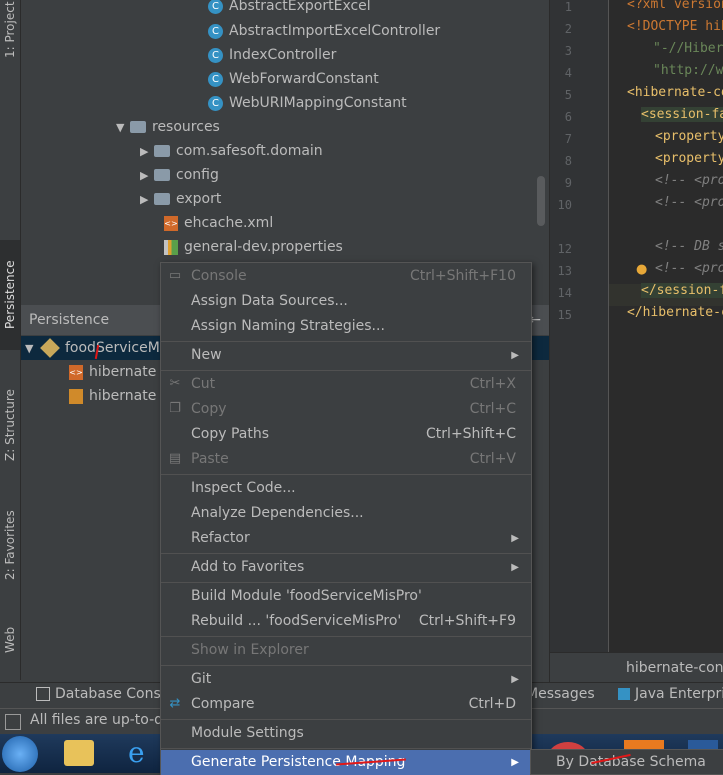  Describe the element at coordinates (346, 409) in the screenshot. I see `menu-item-copy: ❐ Copy Ctrl+C` at that location.